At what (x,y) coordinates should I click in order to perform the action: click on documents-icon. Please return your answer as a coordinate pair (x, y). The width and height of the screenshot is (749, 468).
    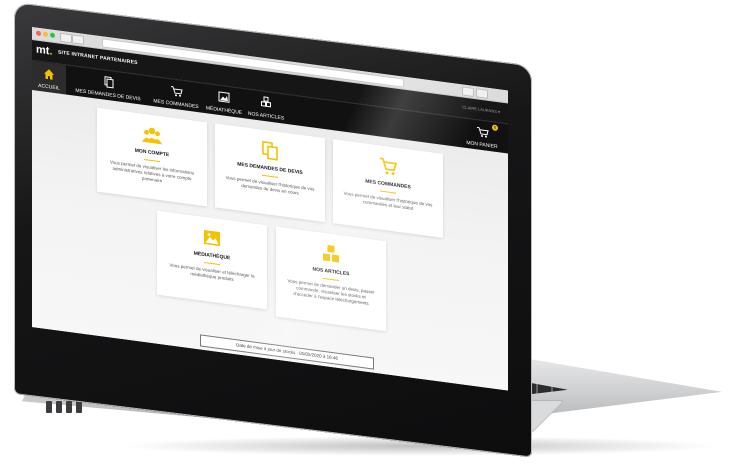
    Looking at the image, I should click on (270, 150).